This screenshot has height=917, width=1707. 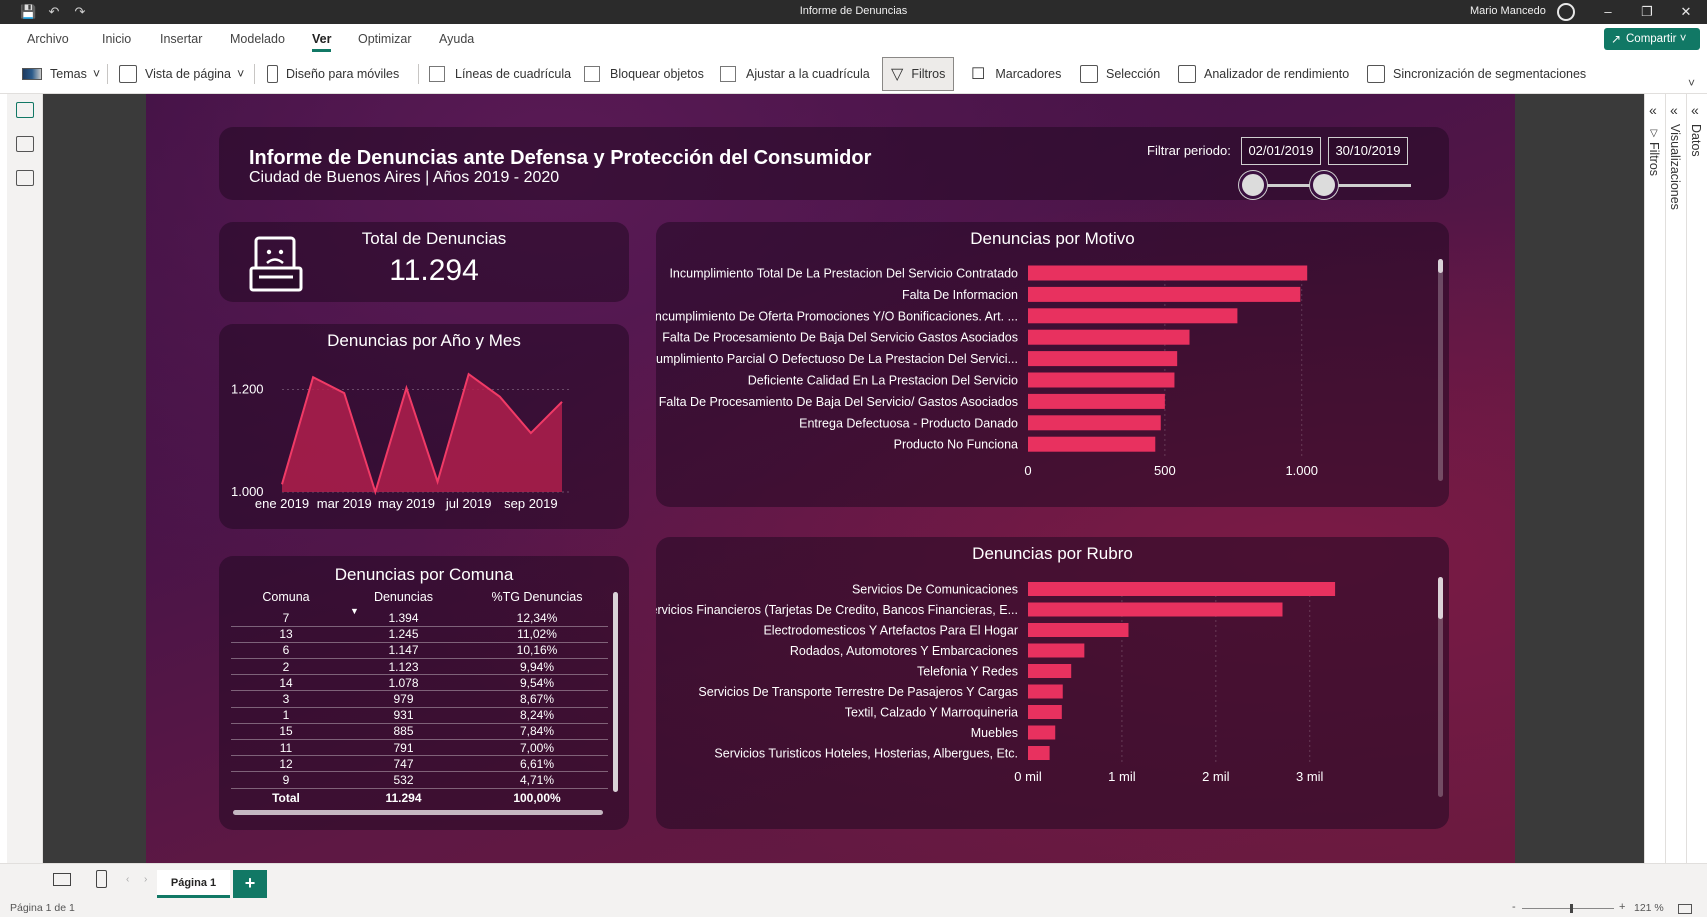 I want to click on gridlines-toggle: Líneas de cuadrícula, so click(x=500, y=74).